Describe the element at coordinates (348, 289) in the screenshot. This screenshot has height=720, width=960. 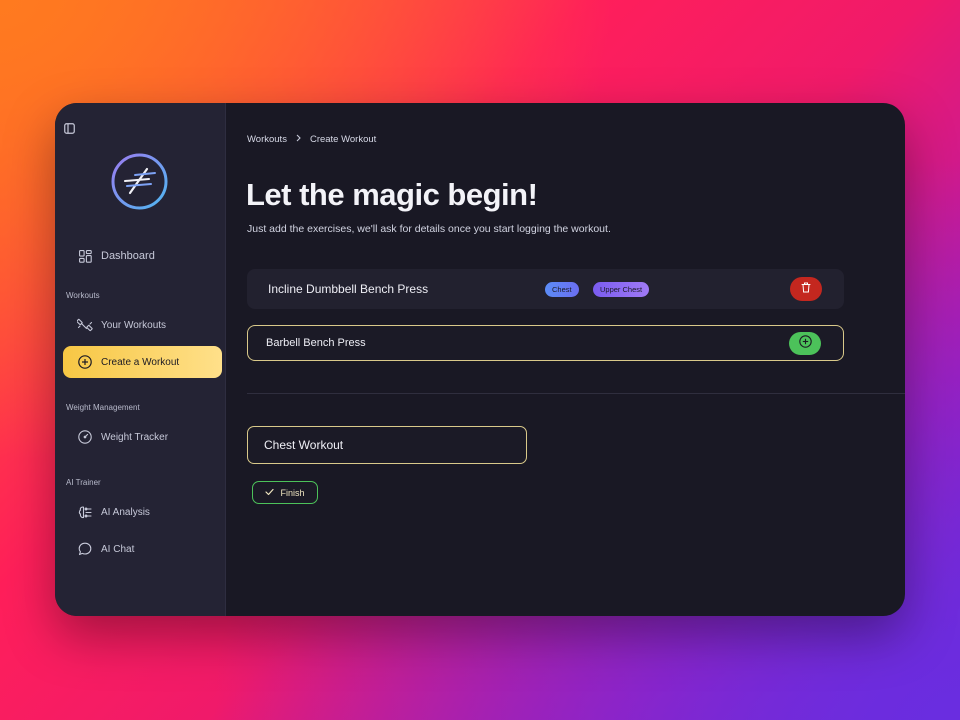
I see `exercise-name: Incline Dumbbell Bench Press` at that location.